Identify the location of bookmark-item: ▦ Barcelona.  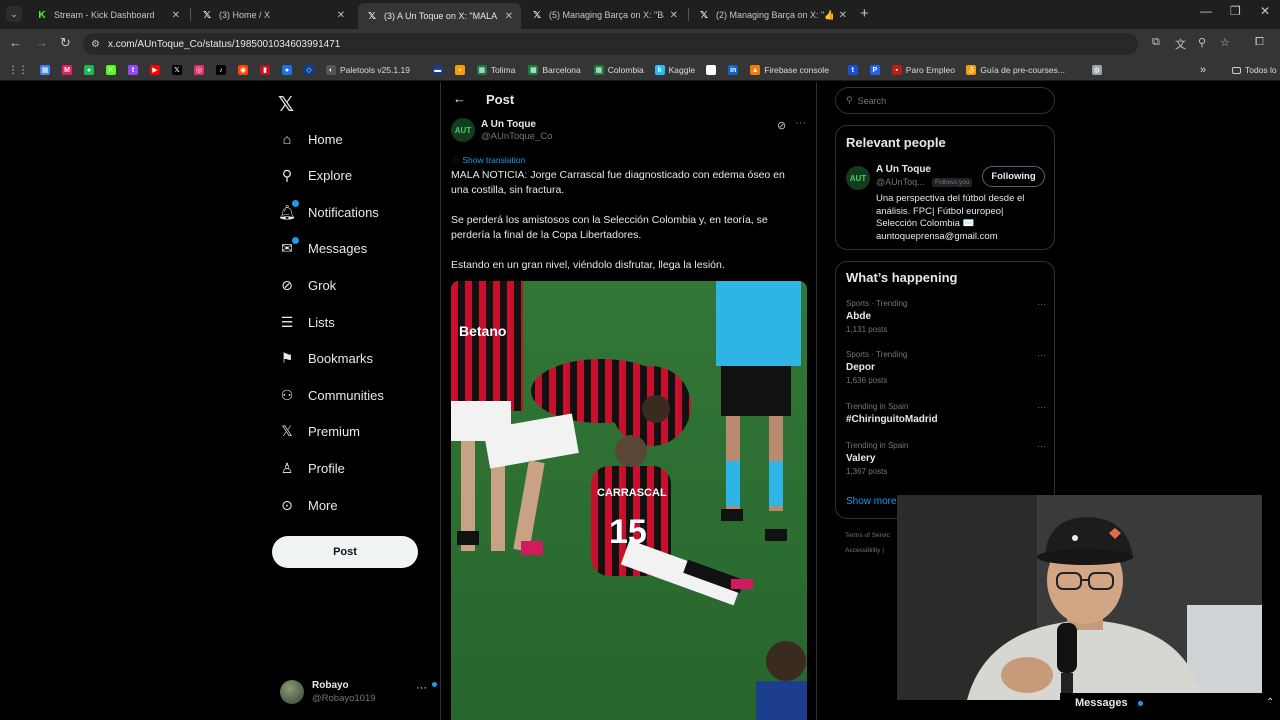
(554, 70).